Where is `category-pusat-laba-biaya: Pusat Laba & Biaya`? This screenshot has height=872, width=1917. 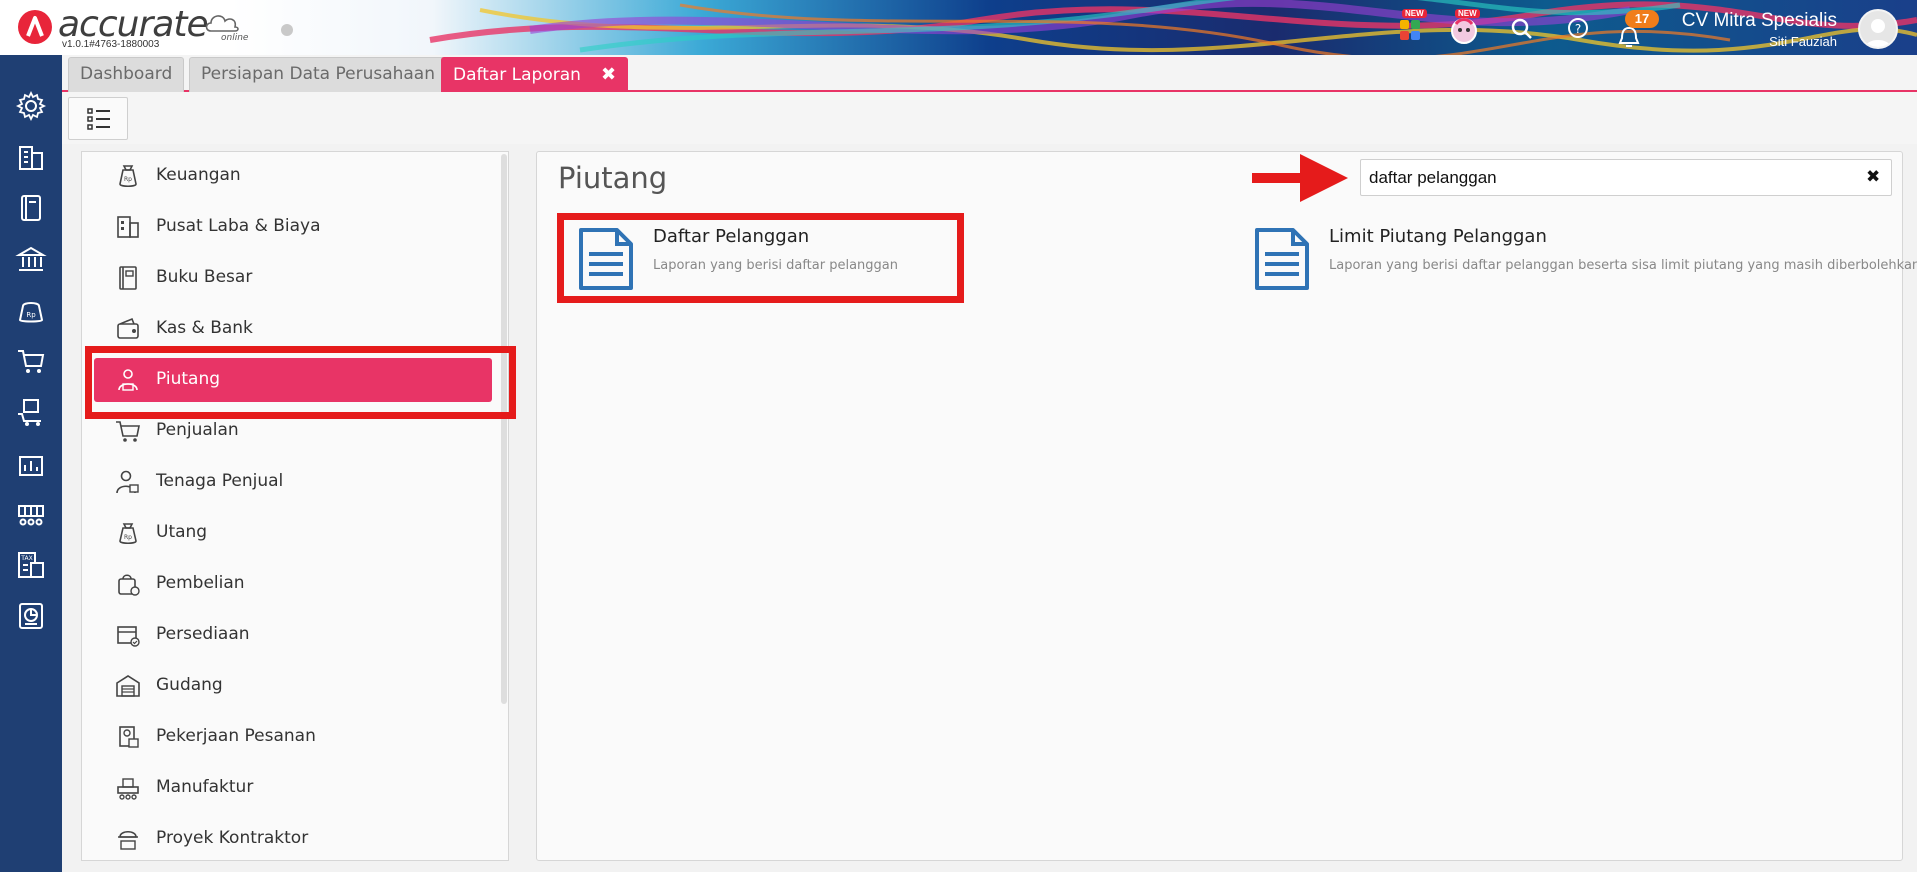
category-pusat-laba-biaya: Pusat Laba & Biaya is located at coordinates (293, 227).